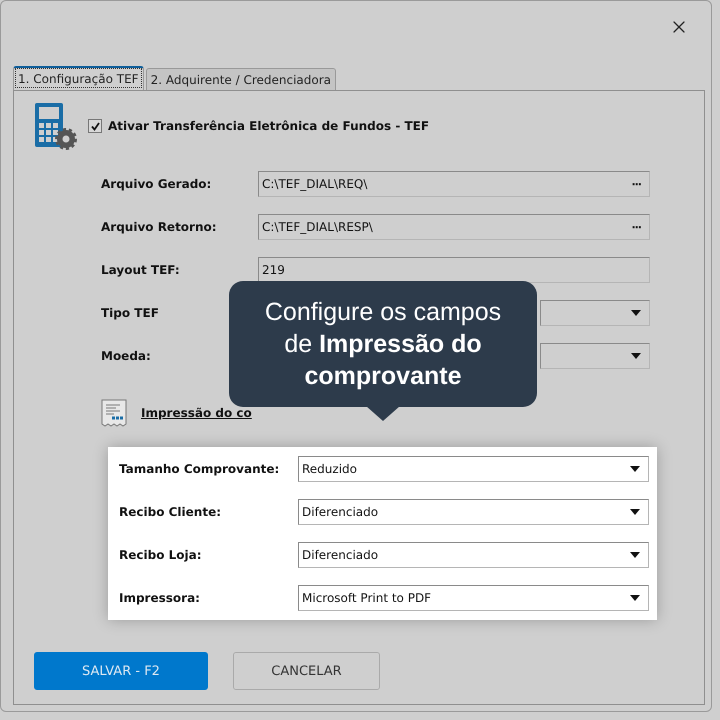 This screenshot has width=720, height=720. I want to click on path-field: C:\TEF_DIAL\REQ\ ···, so click(454, 184).